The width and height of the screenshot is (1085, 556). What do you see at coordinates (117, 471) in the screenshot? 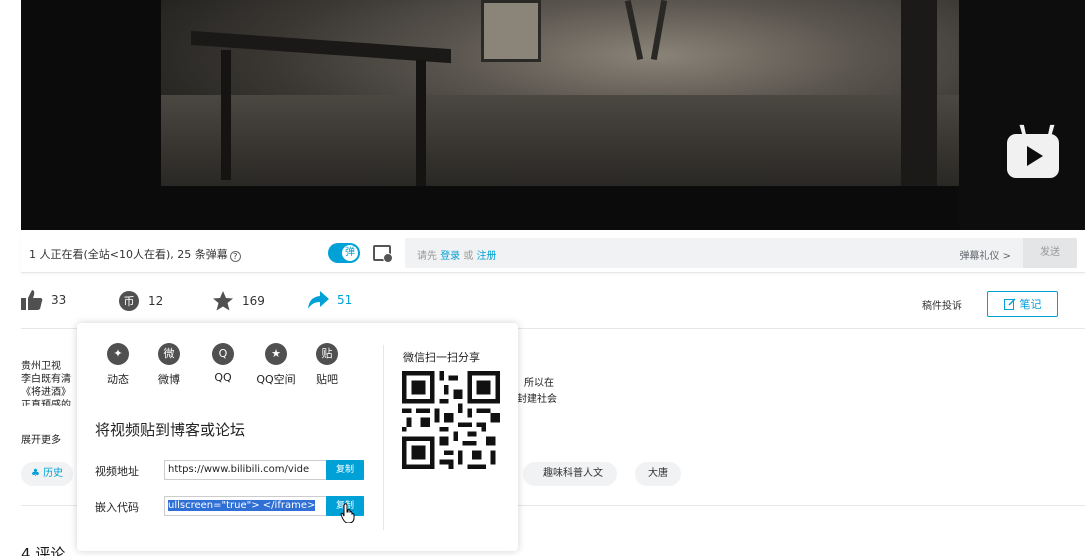
I see `video-url-label: 视频地址` at bounding box center [117, 471].